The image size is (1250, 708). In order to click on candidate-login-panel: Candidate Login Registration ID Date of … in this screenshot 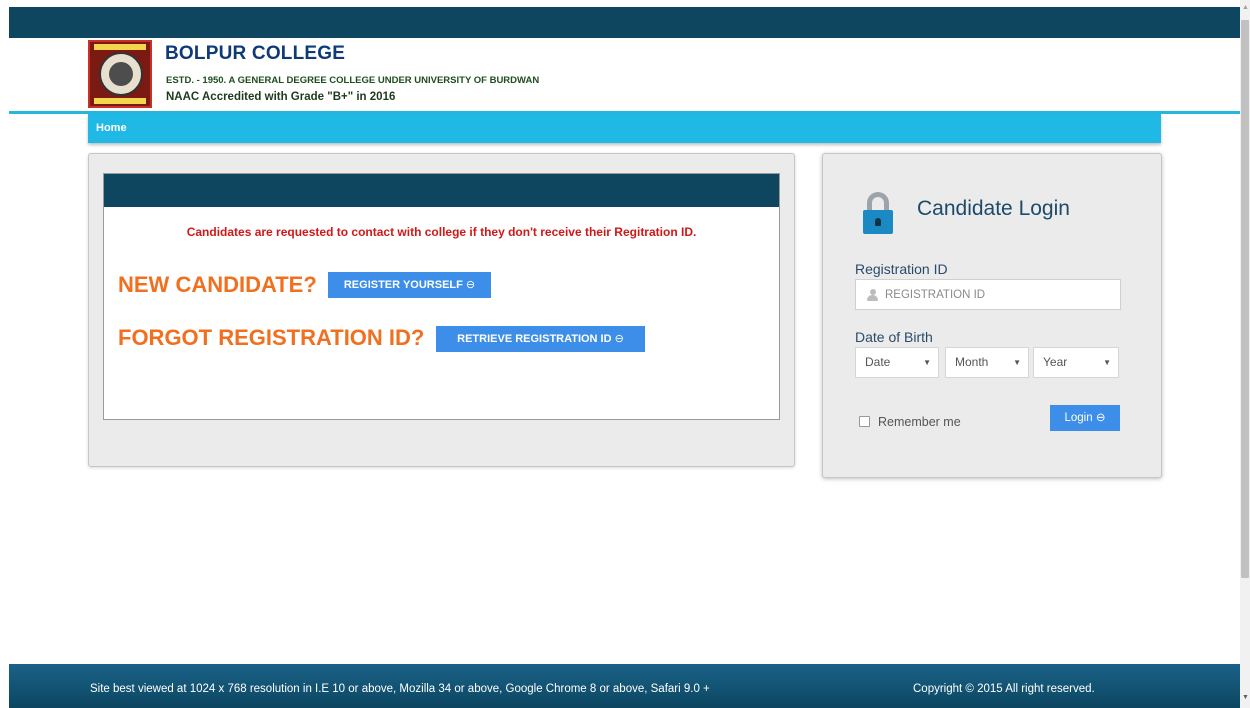, I will do `click(992, 315)`.